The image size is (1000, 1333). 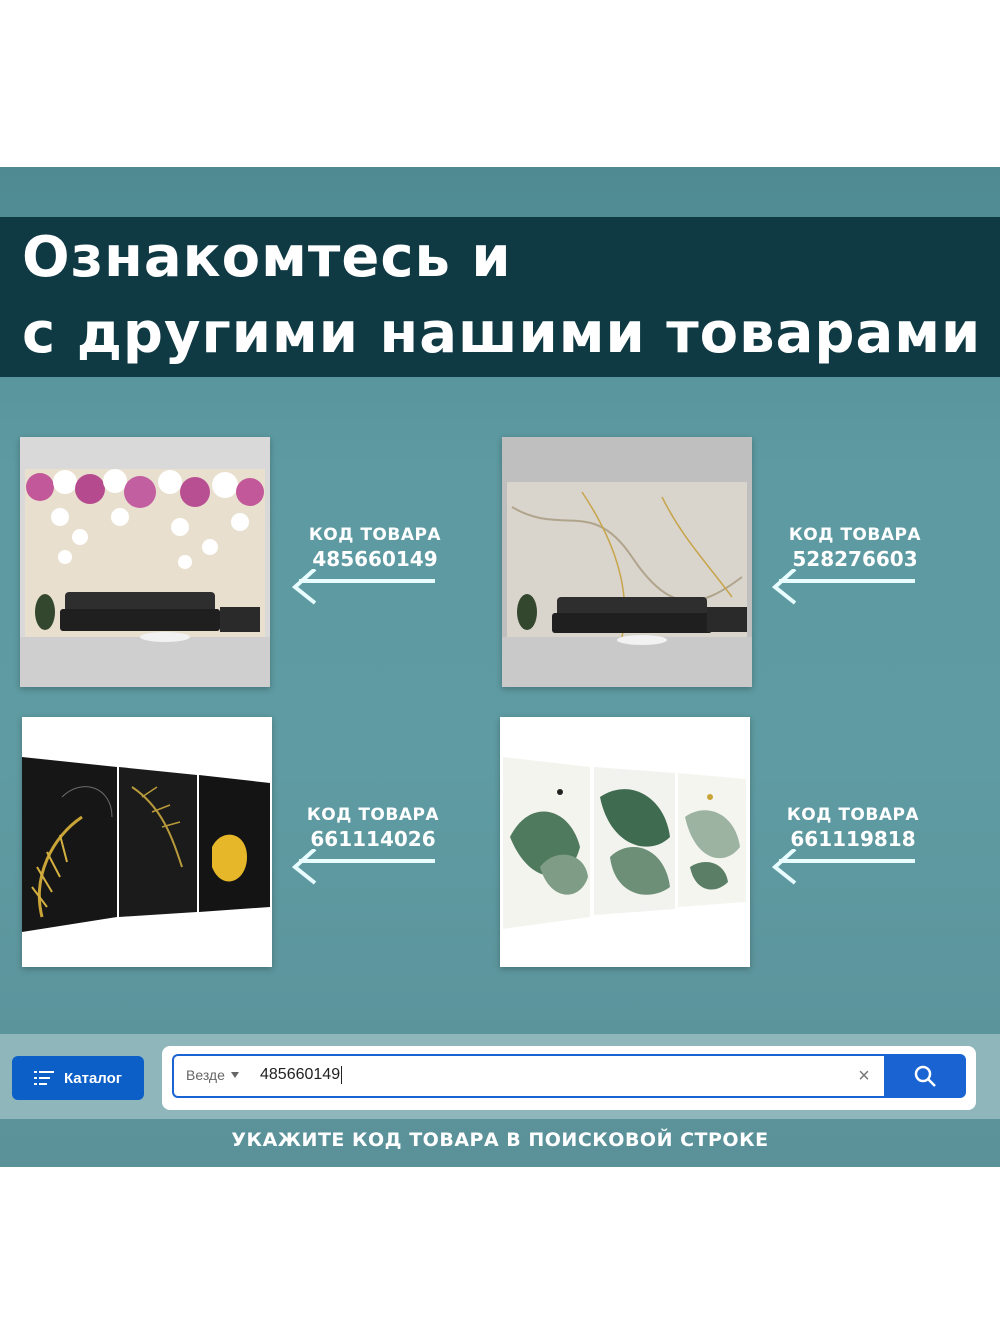 What do you see at coordinates (93, 1078) in the screenshot?
I see `catalog-button-label: Каталог` at bounding box center [93, 1078].